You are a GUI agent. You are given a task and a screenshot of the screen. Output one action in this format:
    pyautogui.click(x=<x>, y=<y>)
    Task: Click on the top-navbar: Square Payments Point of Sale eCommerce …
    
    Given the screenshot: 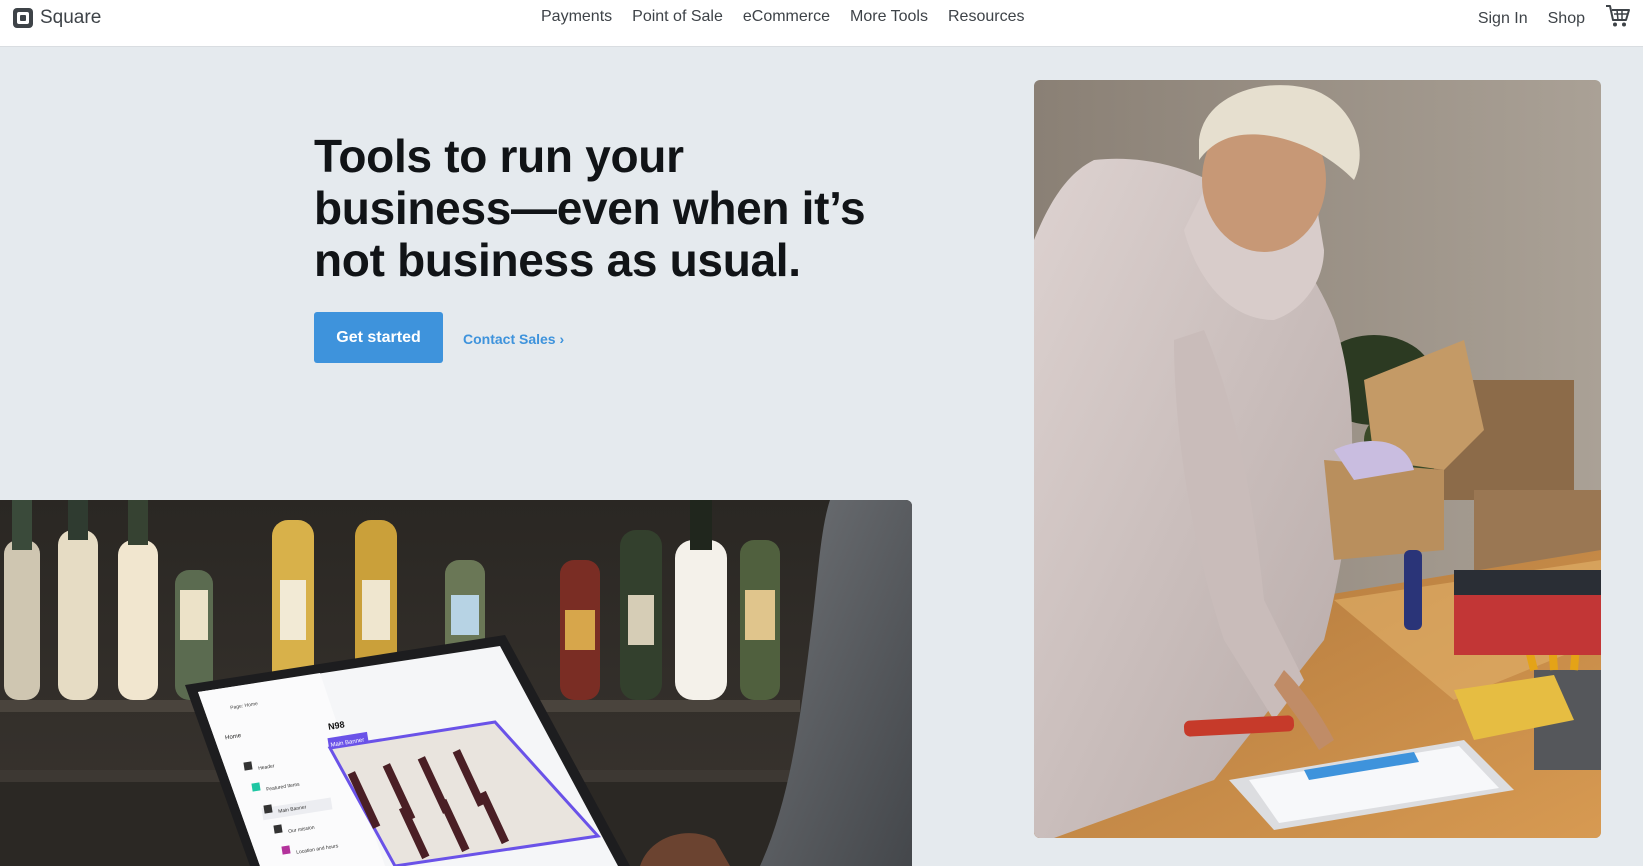 What is the action you would take?
    pyautogui.click(x=821, y=23)
    